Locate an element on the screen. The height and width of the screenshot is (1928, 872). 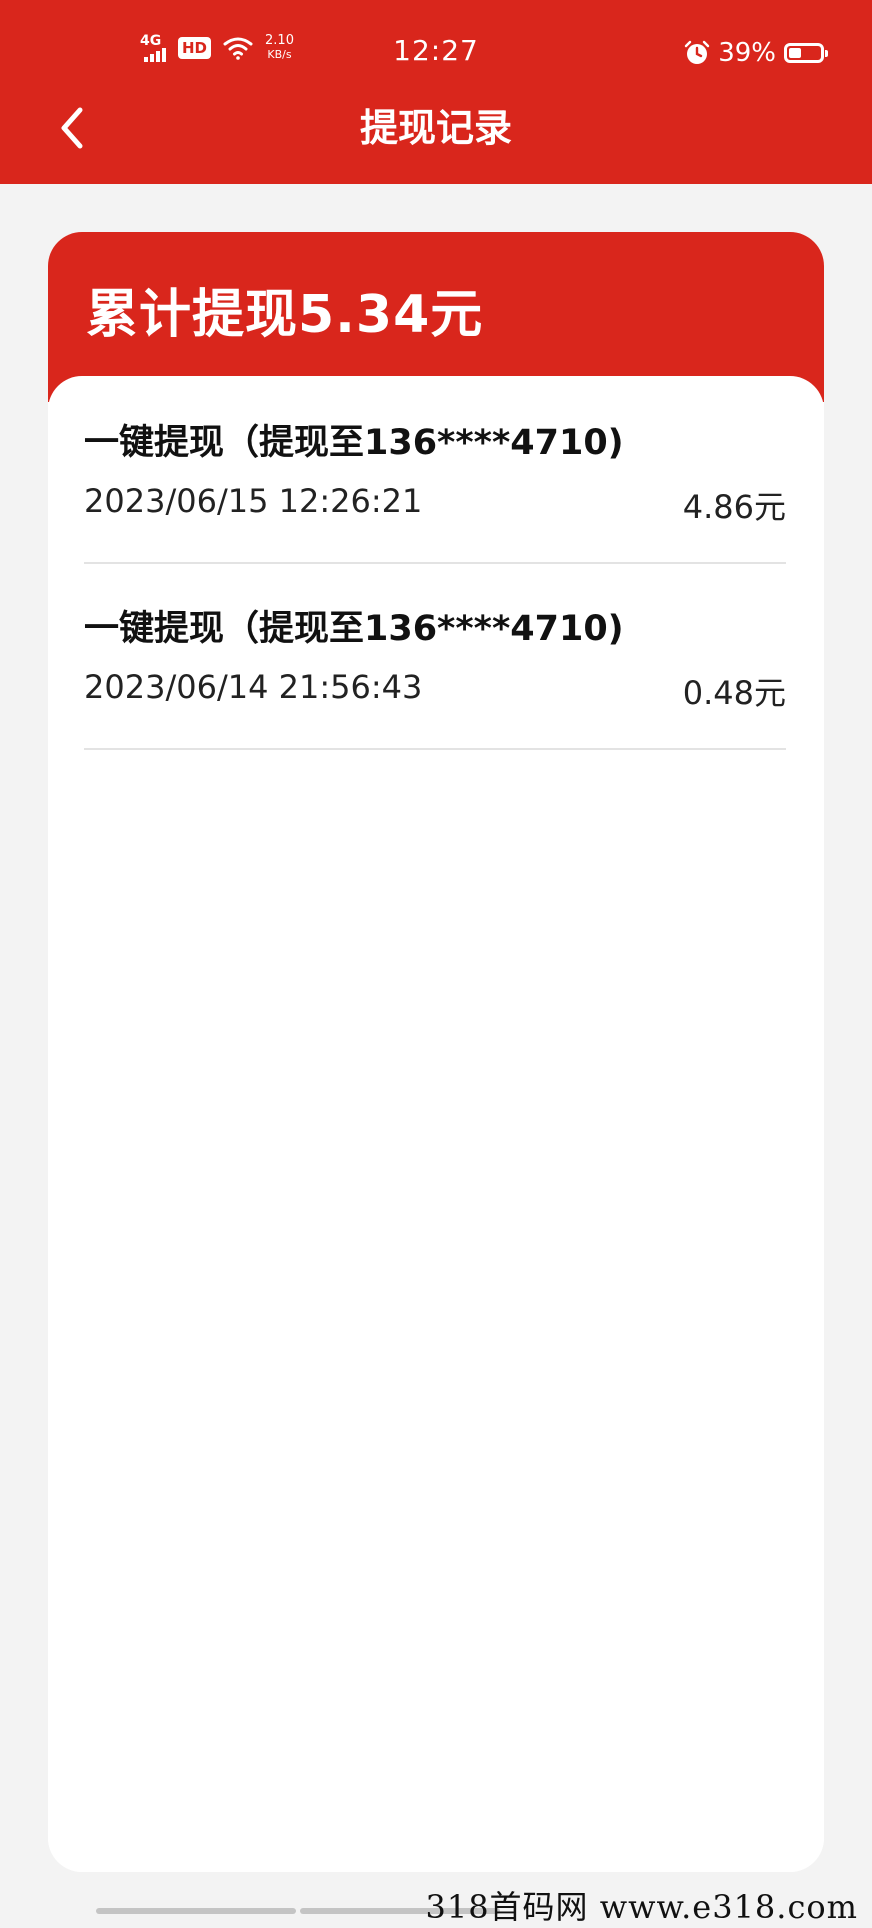
battery-icon is located at coordinates (806, 53).